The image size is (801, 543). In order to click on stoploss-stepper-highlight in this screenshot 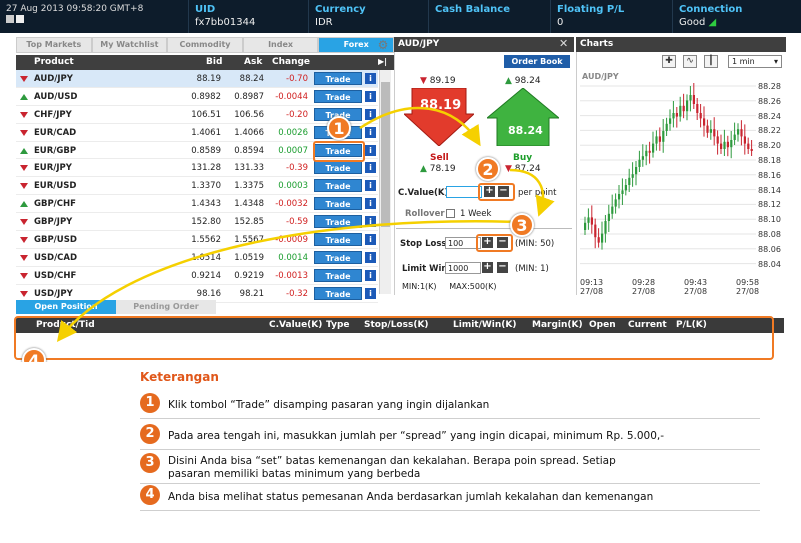, I will do `click(494, 243)`.